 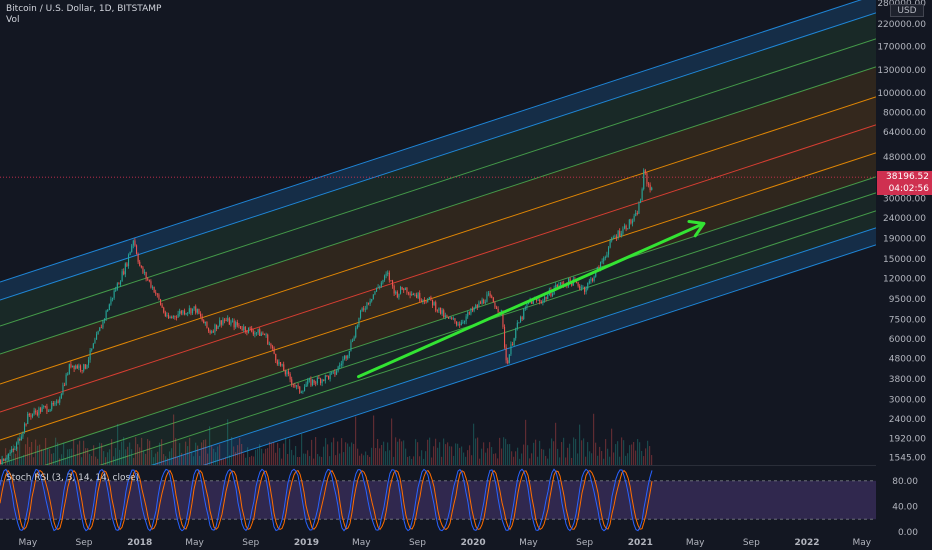 I want to click on time-tick-label: 2020, so click(x=473, y=543).